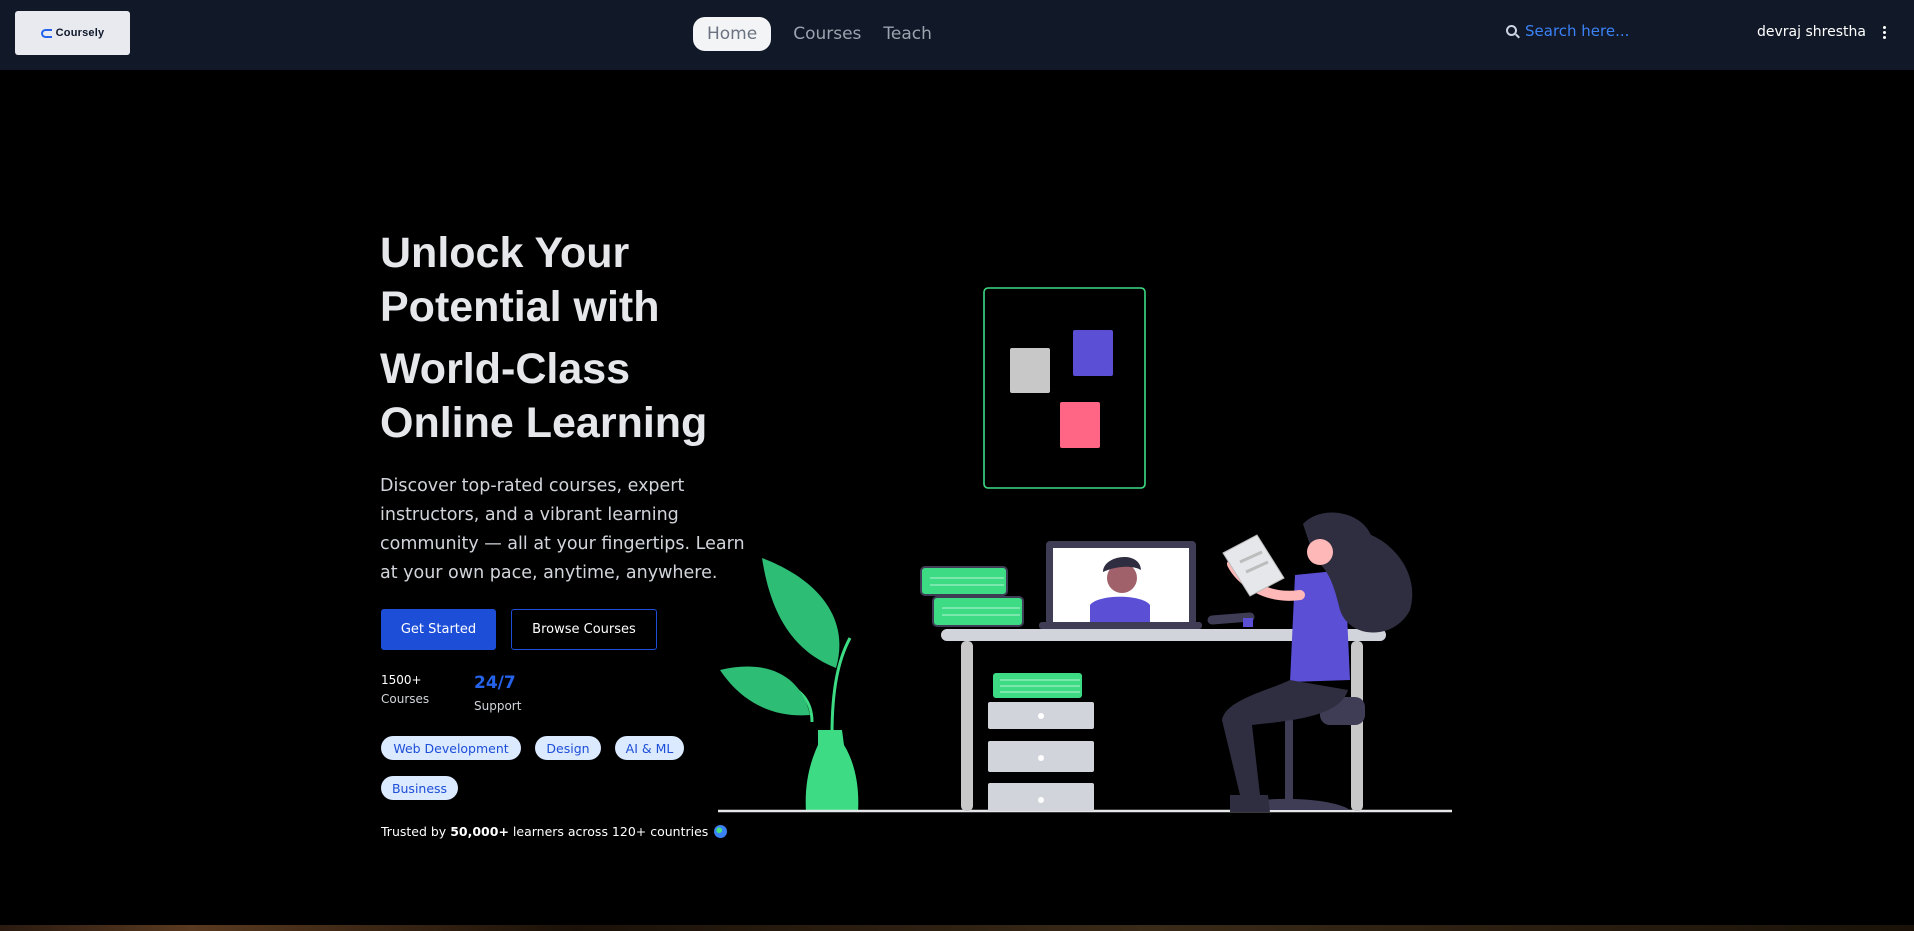 The image size is (1914, 931). I want to click on stat-courses-label: Courses, so click(405, 699).